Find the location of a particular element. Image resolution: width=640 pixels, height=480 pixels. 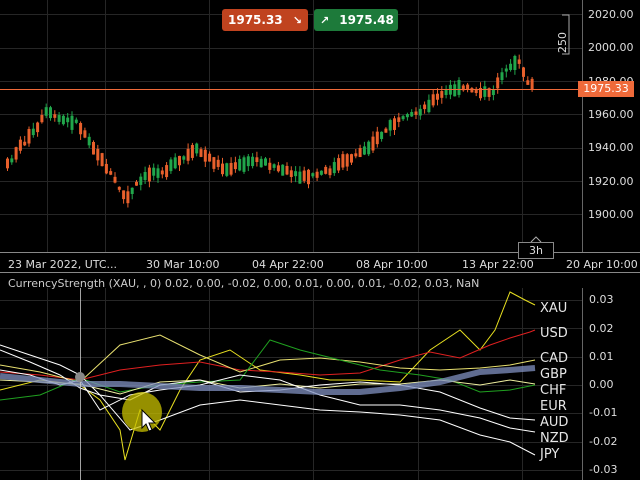

time-label: 30 Mar 10:00 is located at coordinates (183, 264).